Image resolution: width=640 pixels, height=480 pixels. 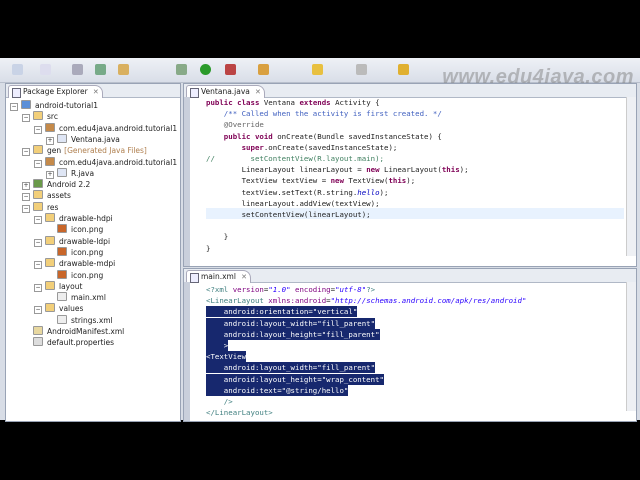 What do you see at coordinates (230, 69) in the screenshot?
I see `external-tools-icon` at bounding box center [230, 69].